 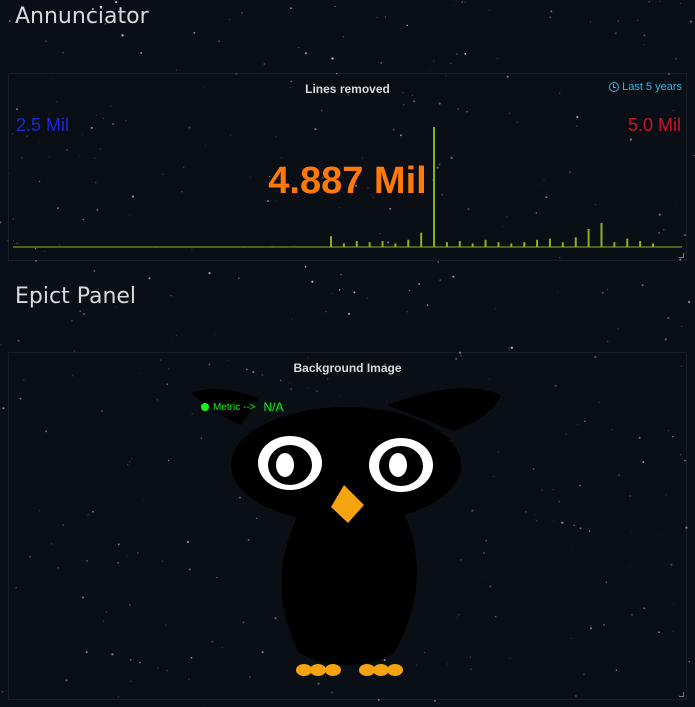 I want to click on metric-label: Metric -->, so click(x=234, y=407).